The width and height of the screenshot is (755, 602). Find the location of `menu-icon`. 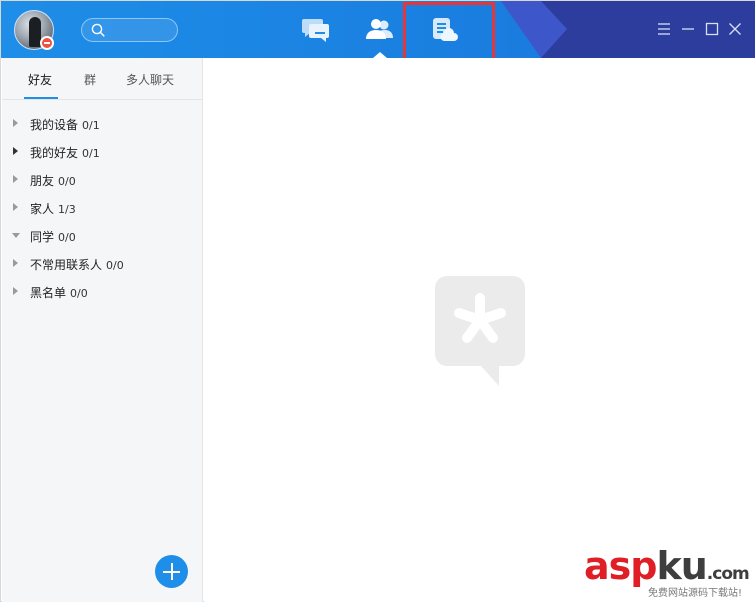

menu-icon is located at coordinates (664, 29).